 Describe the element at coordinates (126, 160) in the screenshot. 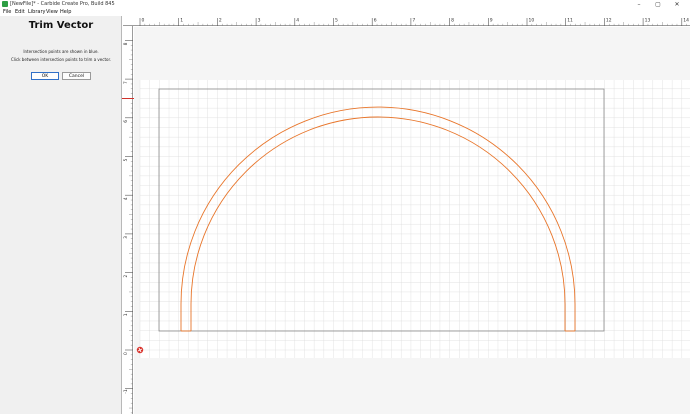

I see `ruler-left-label: 5` at that location.